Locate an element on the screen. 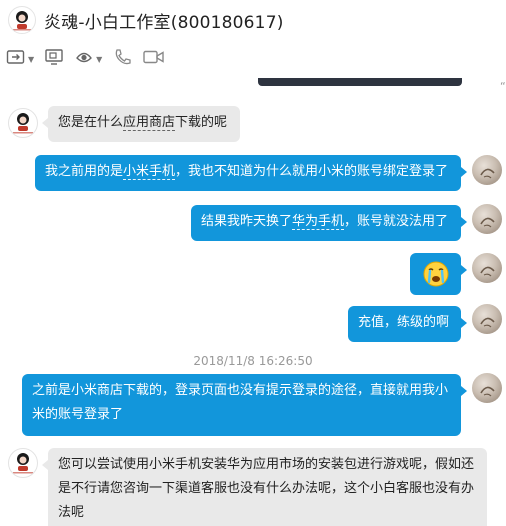  screen-share-icon is located at coordinates (54, 59).